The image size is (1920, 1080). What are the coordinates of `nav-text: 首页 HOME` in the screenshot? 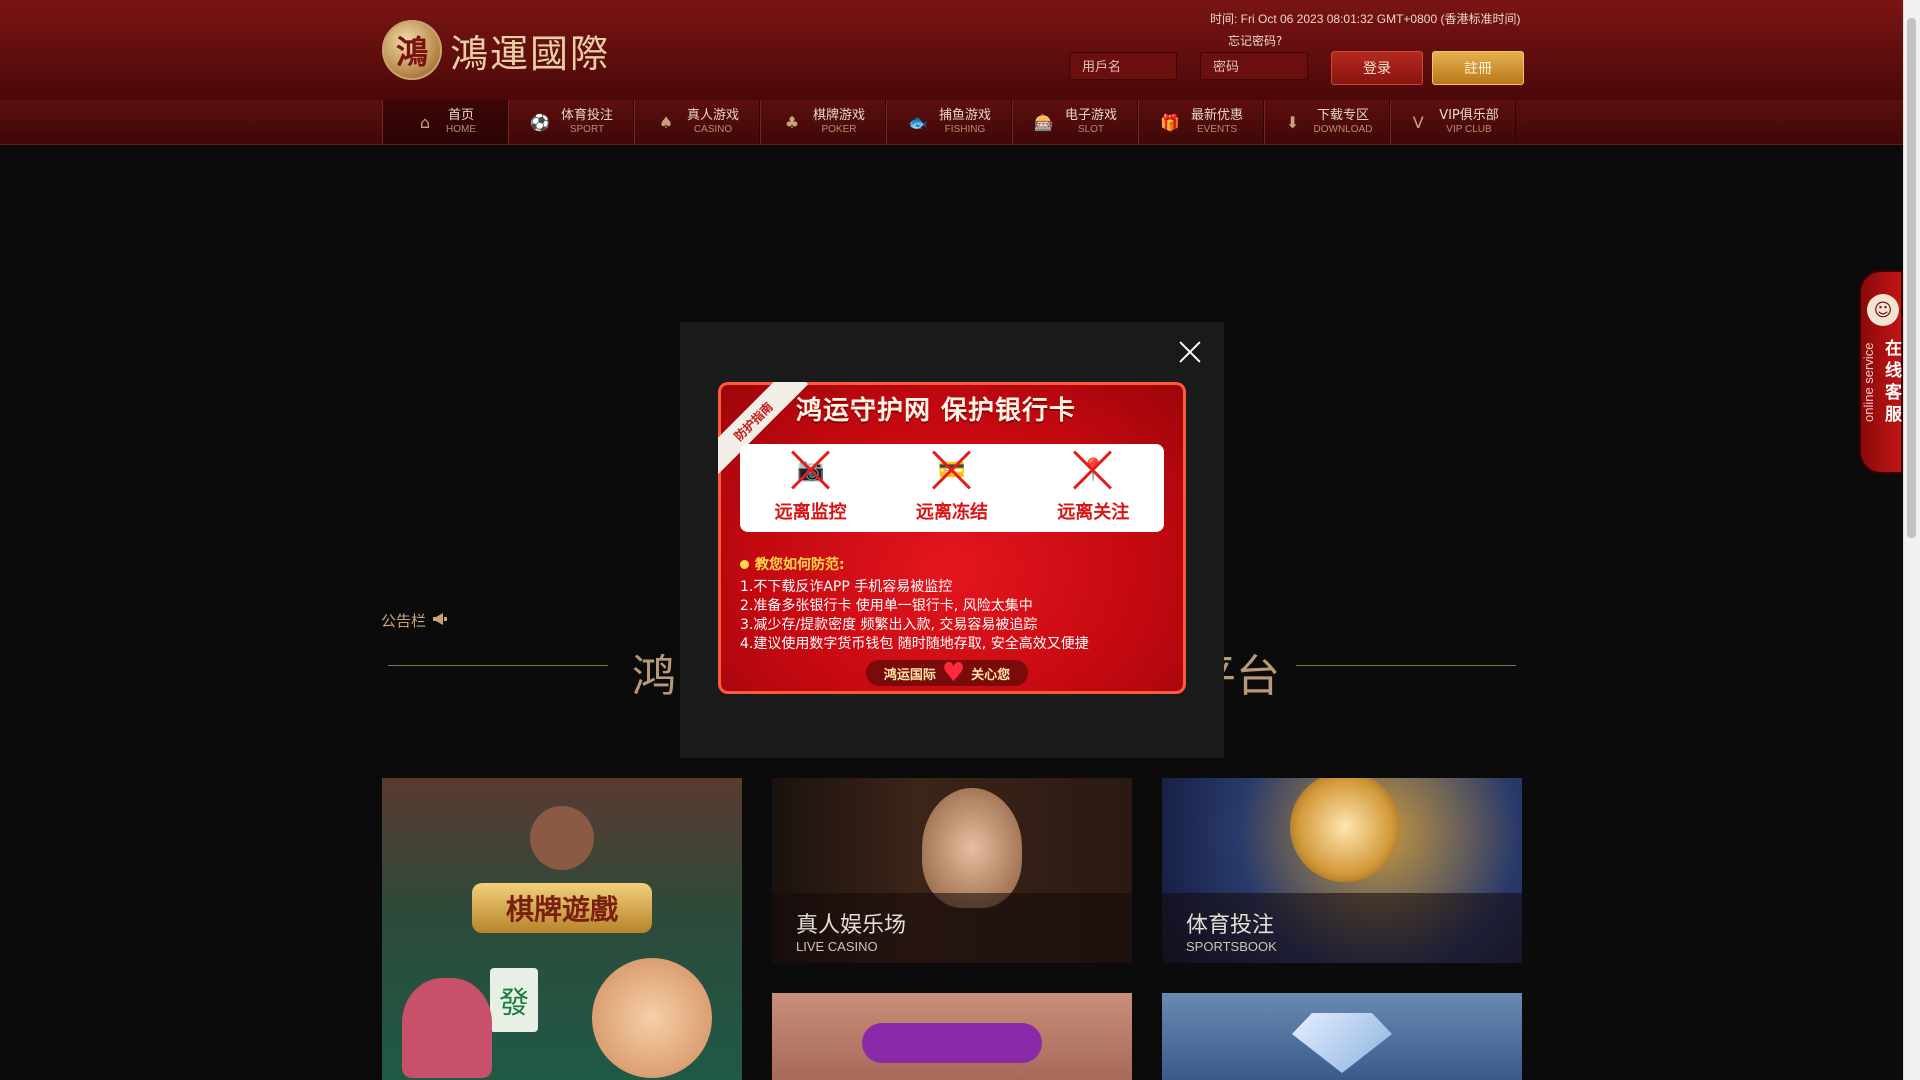 It's located at (461, 121).